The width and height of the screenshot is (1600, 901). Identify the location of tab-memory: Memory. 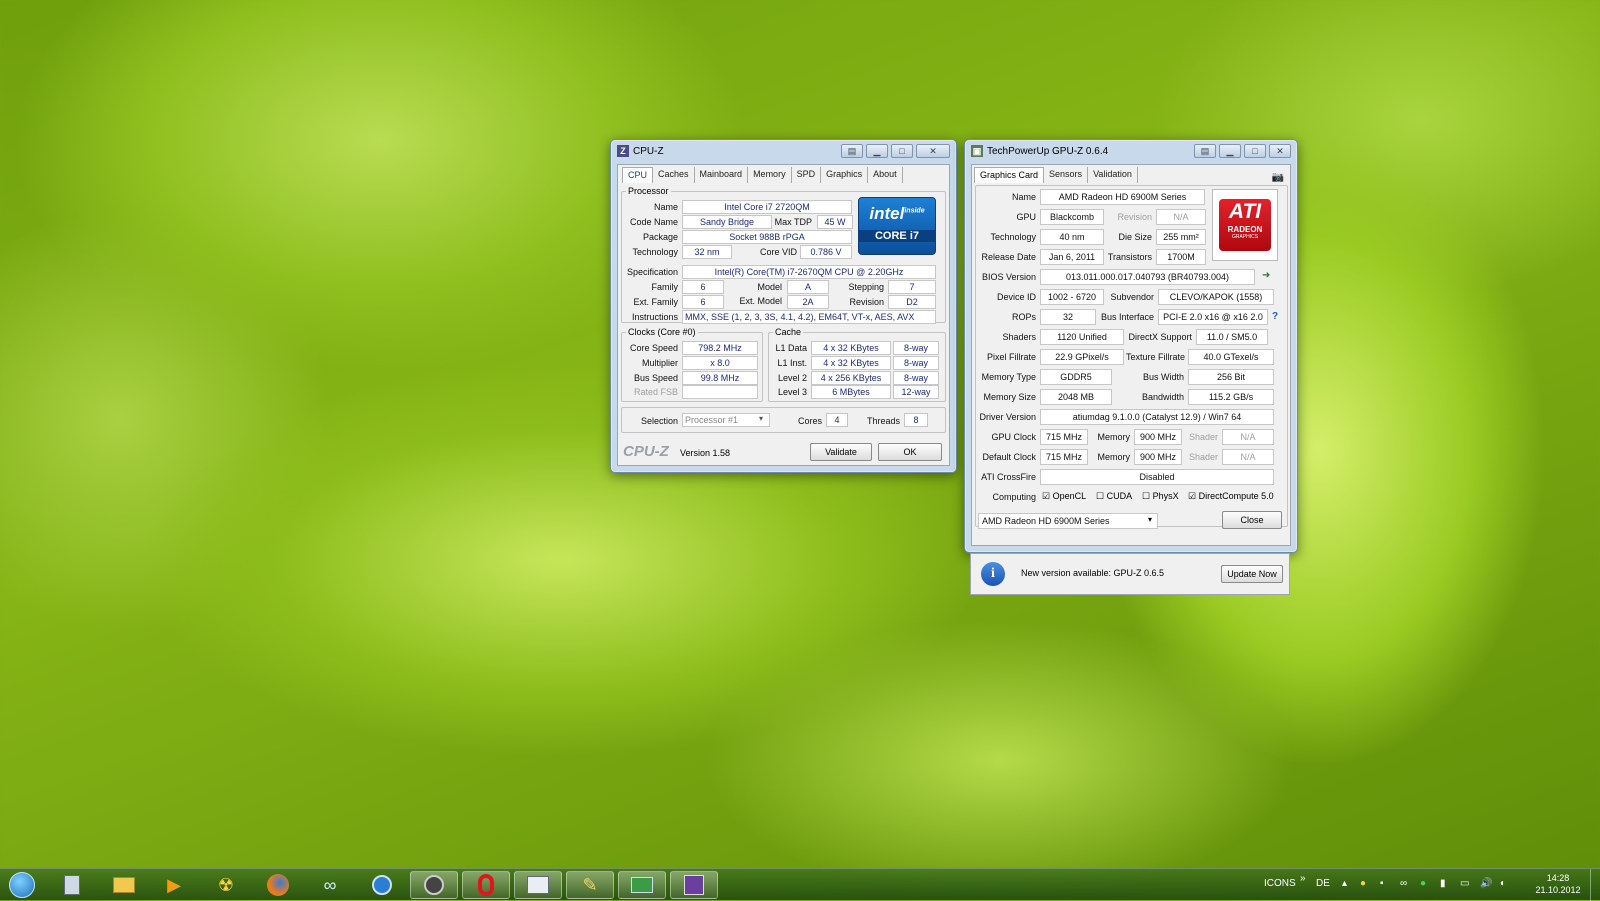
(770, 175).